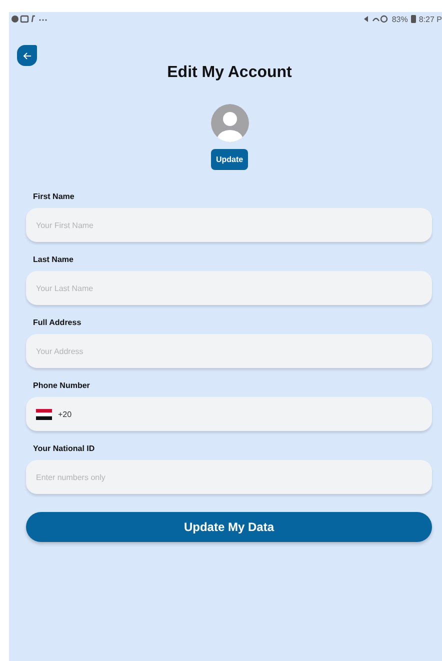 Image resolution: width=442 pixels, height=661 pixels. I want to click on field-label: First Name, so click(54, 196).